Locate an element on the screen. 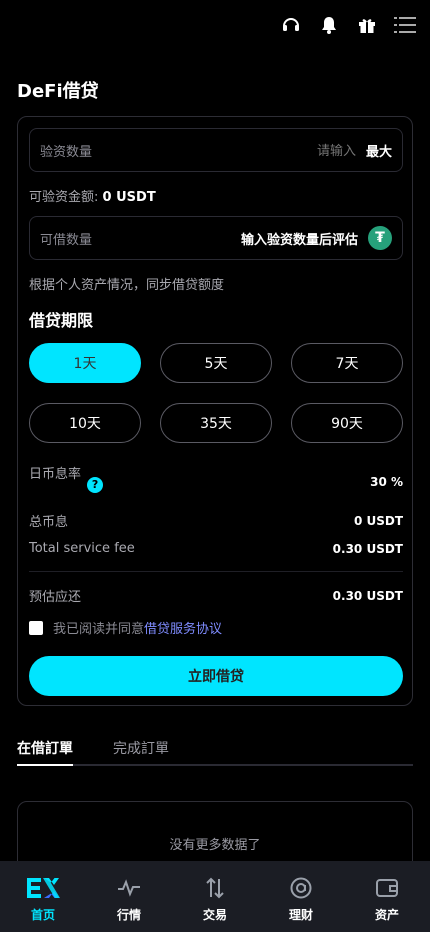  page-title: DeFi借贷 is located at coordinates (58, 91).